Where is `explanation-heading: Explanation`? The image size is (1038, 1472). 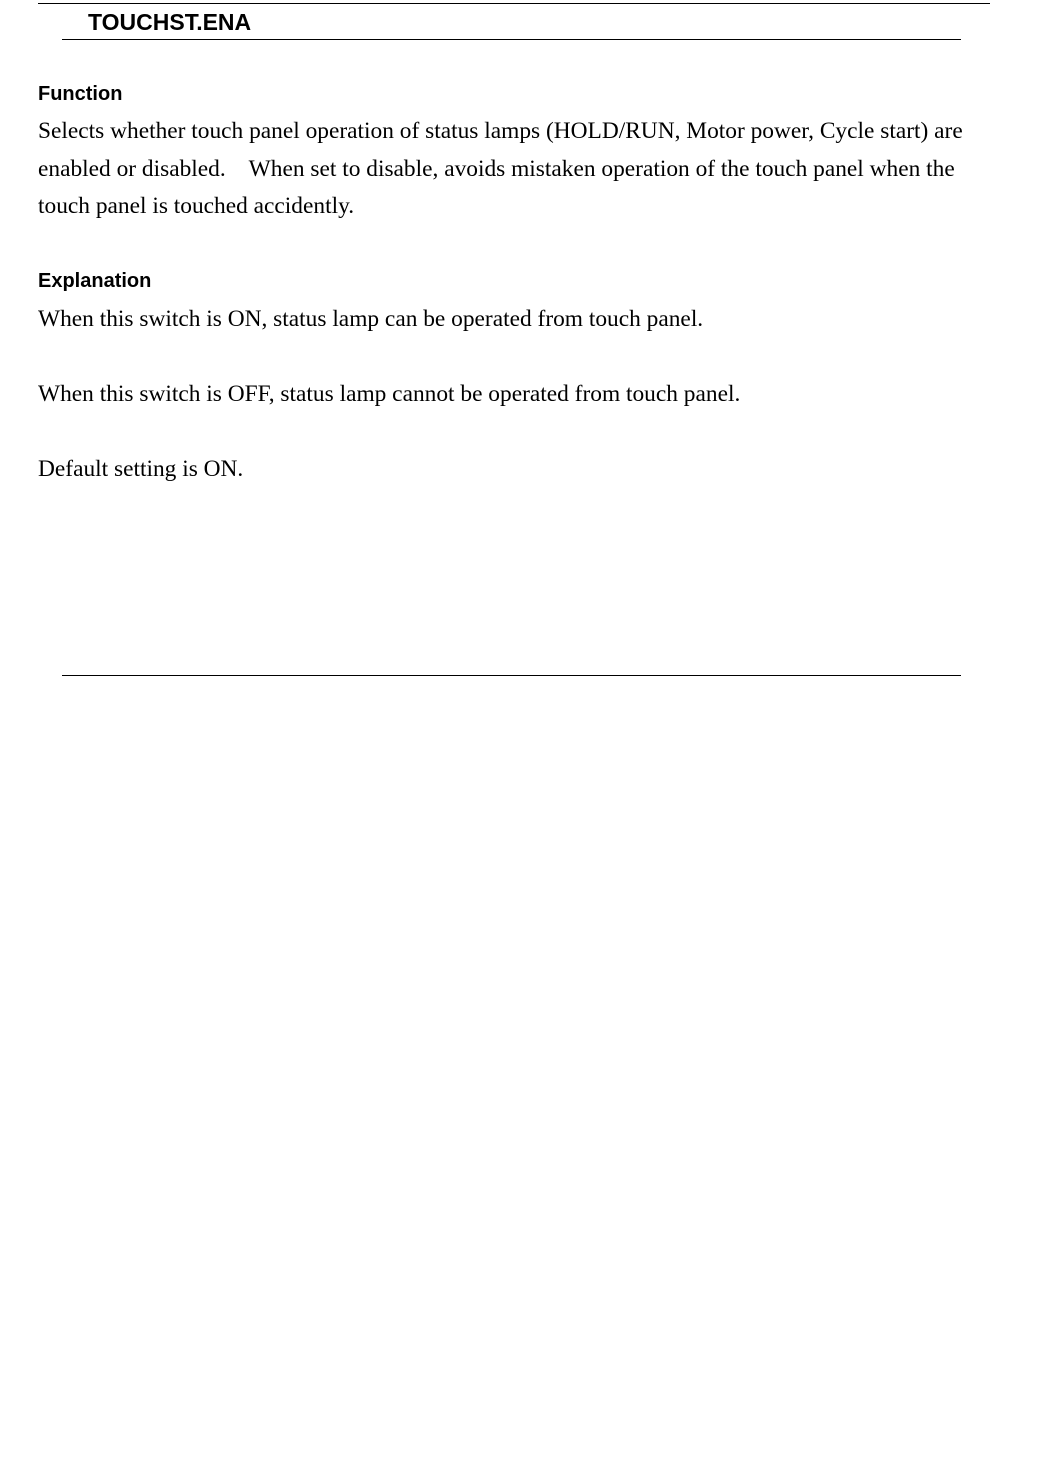 explanation-heading: Explanation is located at coordinates (95, 281).